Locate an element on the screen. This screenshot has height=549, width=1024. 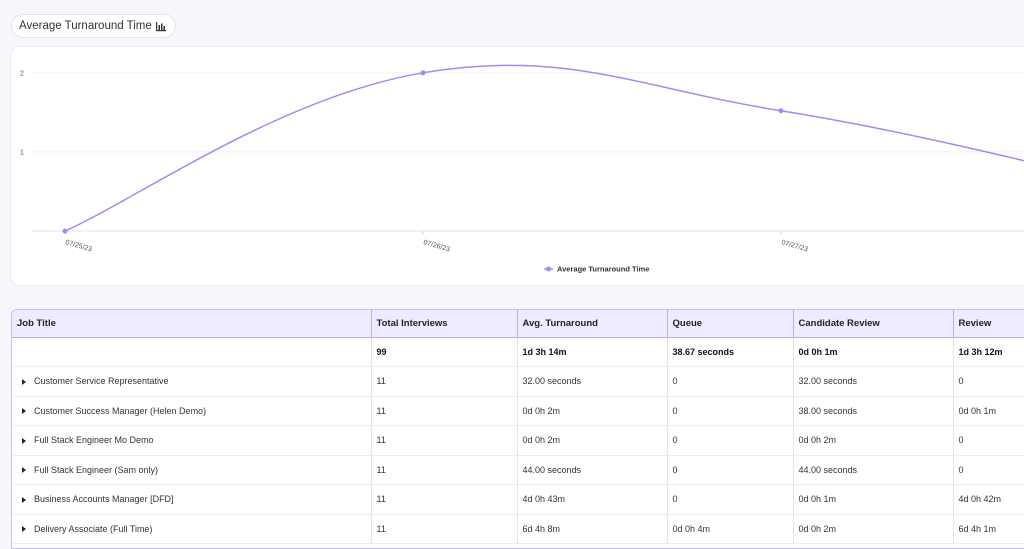
job-title-cell: Delivery Associate (Full Time) is located at coordinates (192, 529).